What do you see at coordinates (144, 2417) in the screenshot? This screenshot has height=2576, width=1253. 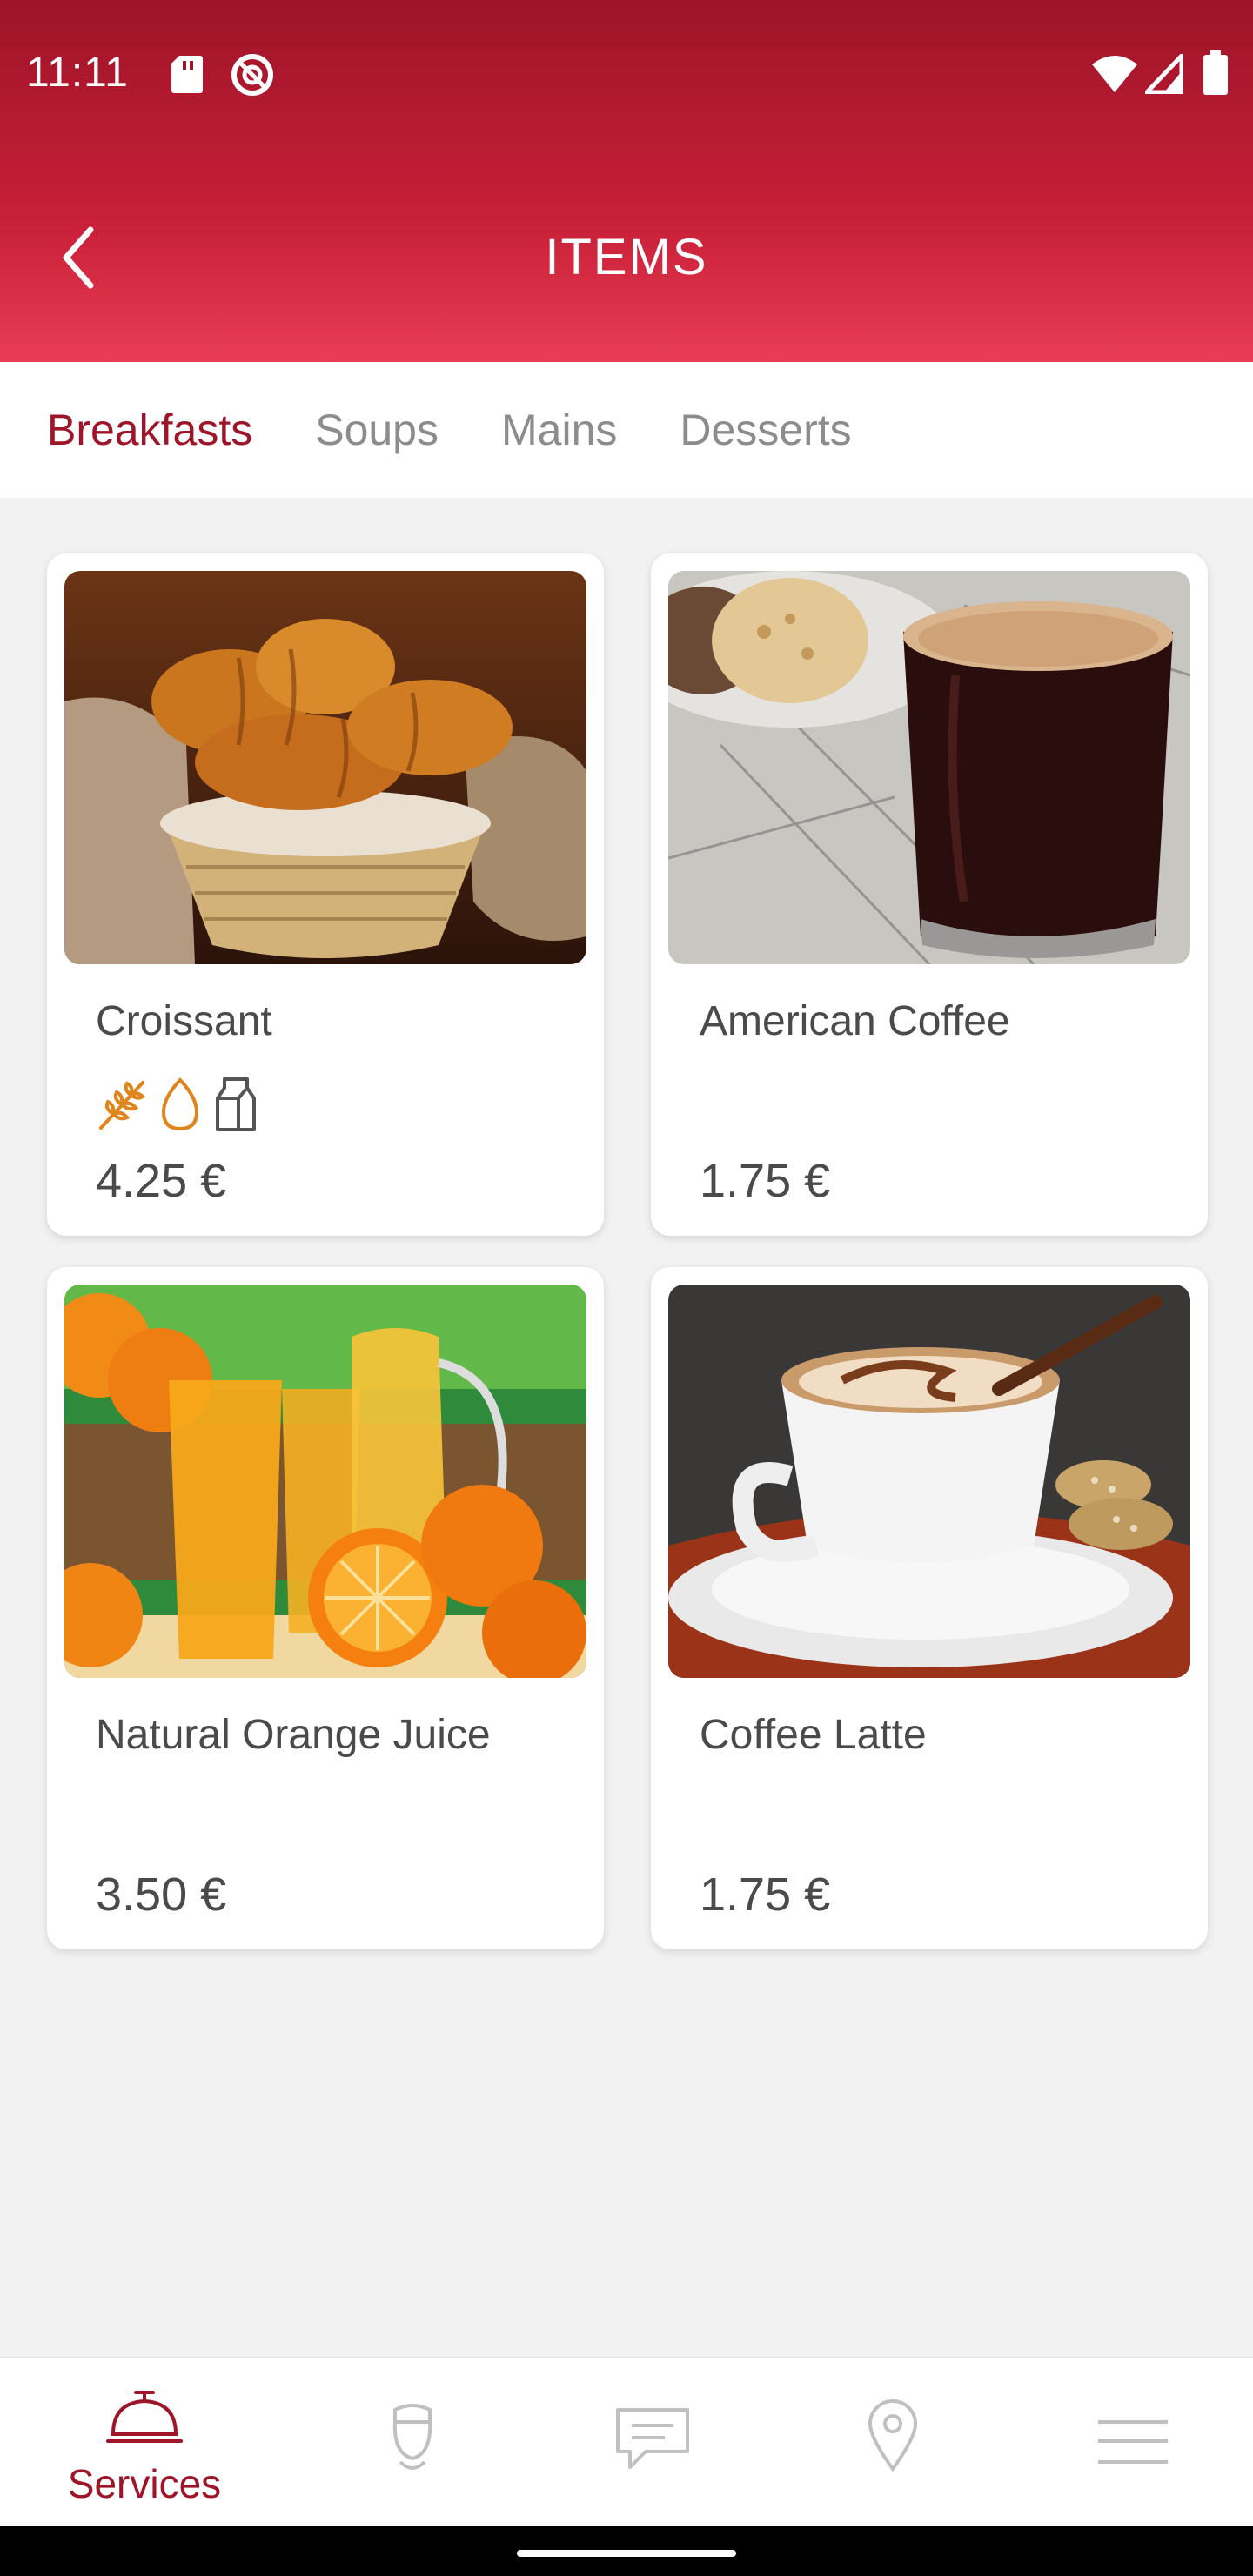 I see `service-bell-icon` at bounding box center [144, 2417].